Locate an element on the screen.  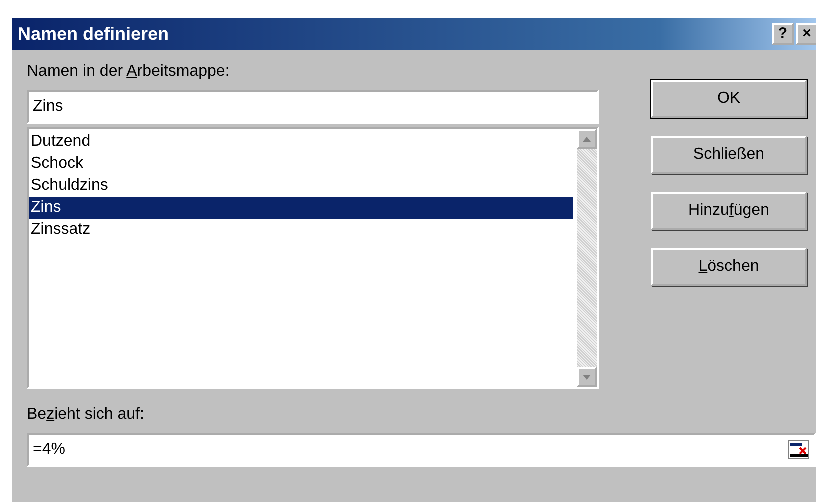
list-item: Zinssatz is located at coordinates (301, 230).